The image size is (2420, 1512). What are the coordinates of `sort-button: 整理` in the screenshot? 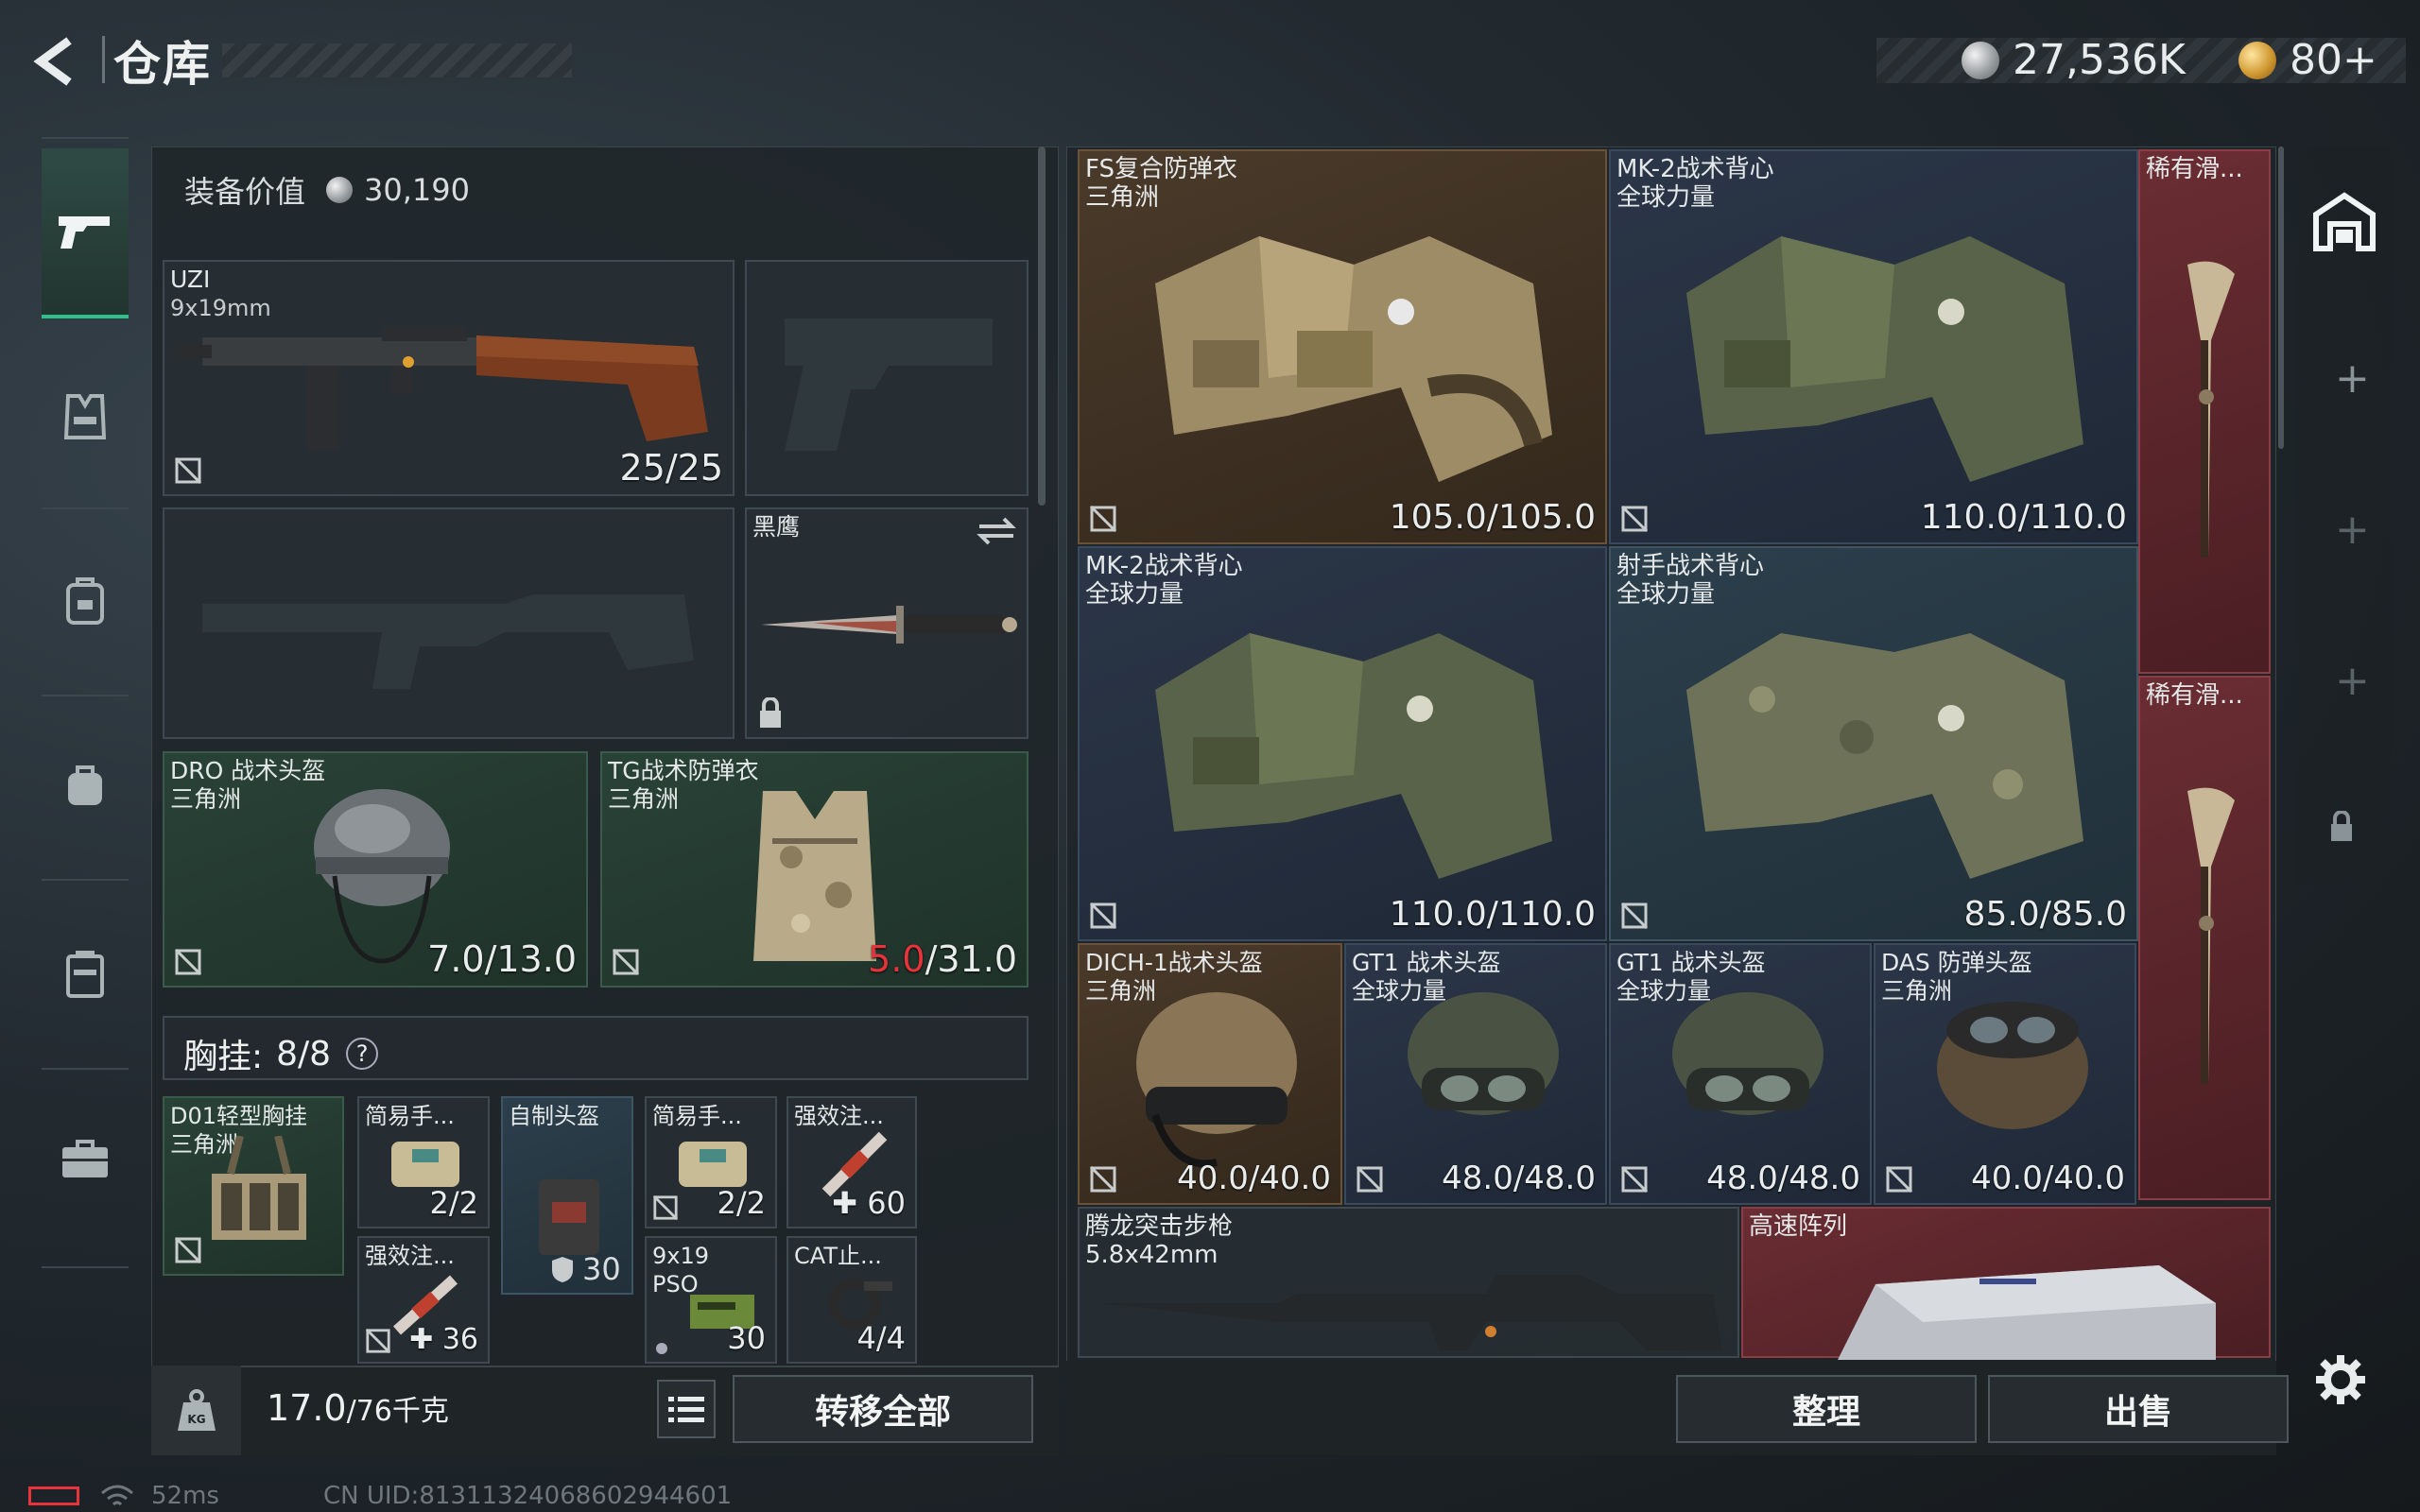 It's located at (1826, 1409).